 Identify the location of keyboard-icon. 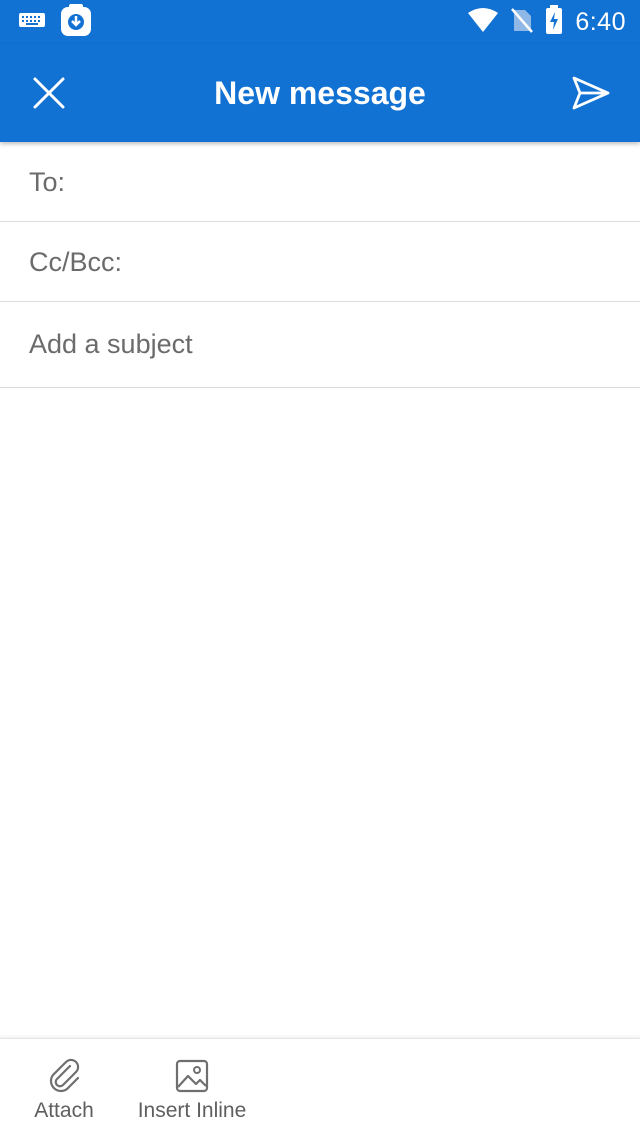
(32, 22).